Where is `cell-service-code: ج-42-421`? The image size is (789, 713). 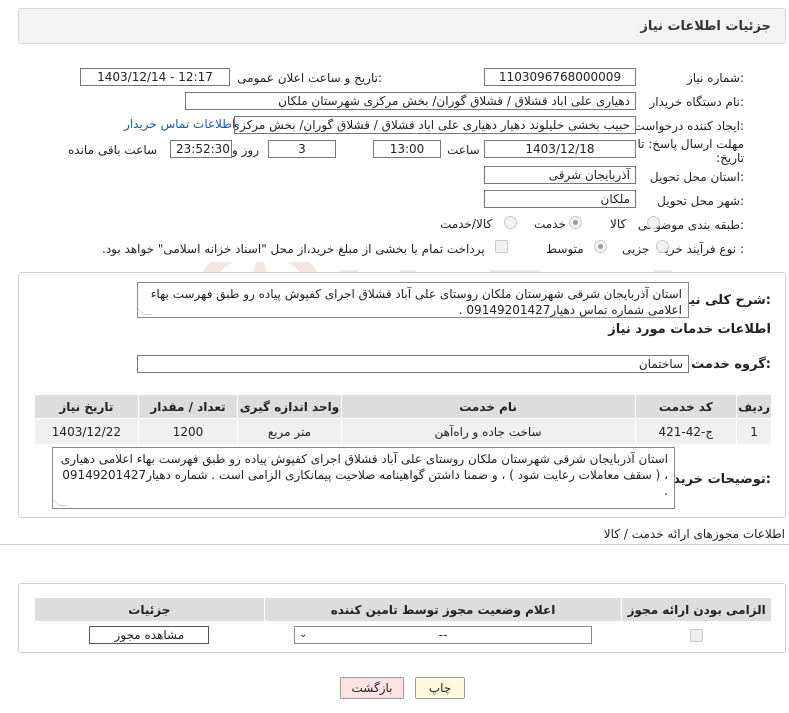
cell-service-code: ج-42-421 is located at coordinates (686, 431).